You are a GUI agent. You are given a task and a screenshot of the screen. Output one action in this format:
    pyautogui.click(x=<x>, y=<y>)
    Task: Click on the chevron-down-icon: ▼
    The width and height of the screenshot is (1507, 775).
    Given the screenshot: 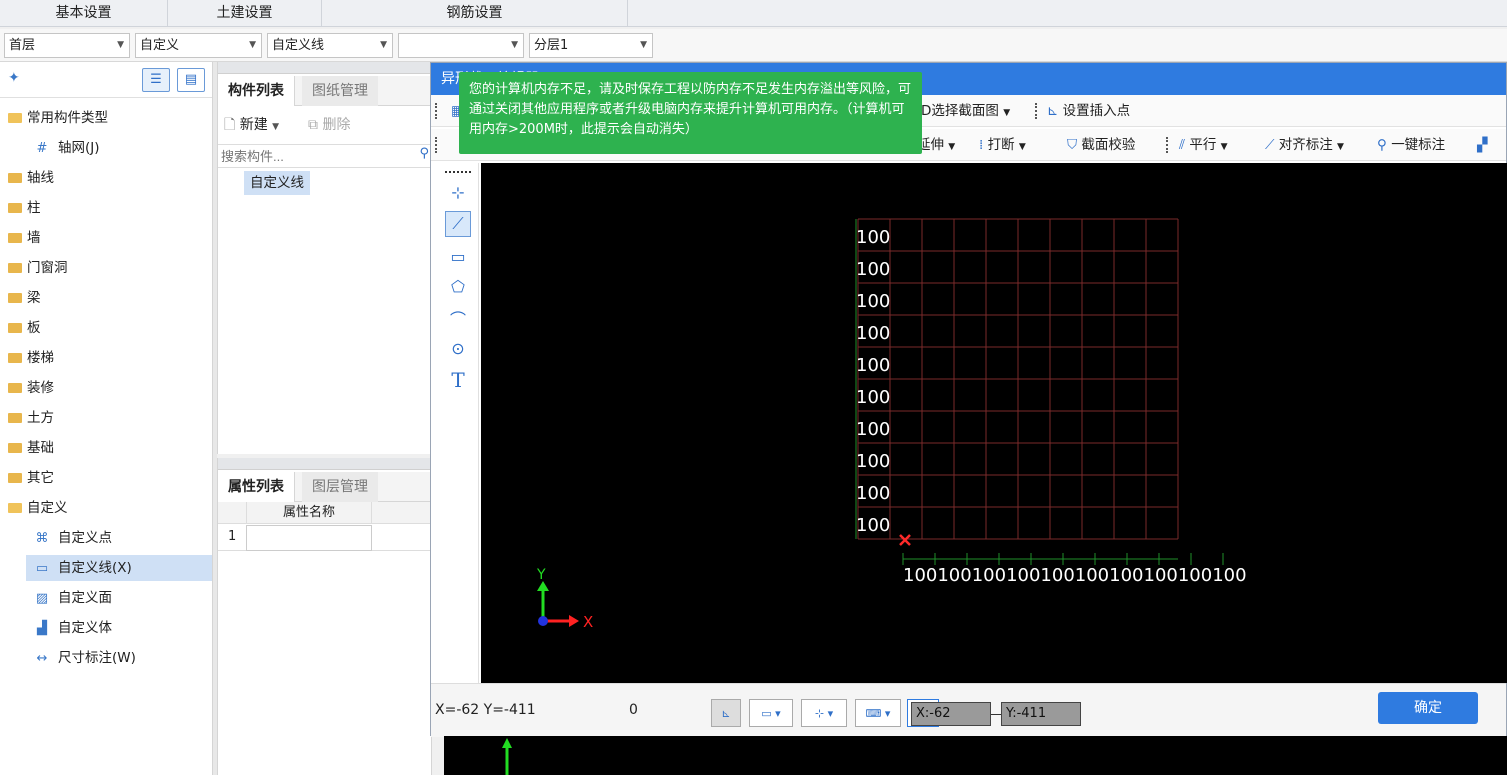 What is the action you would take?
    pyautogui.click(x=252, y=45)
    